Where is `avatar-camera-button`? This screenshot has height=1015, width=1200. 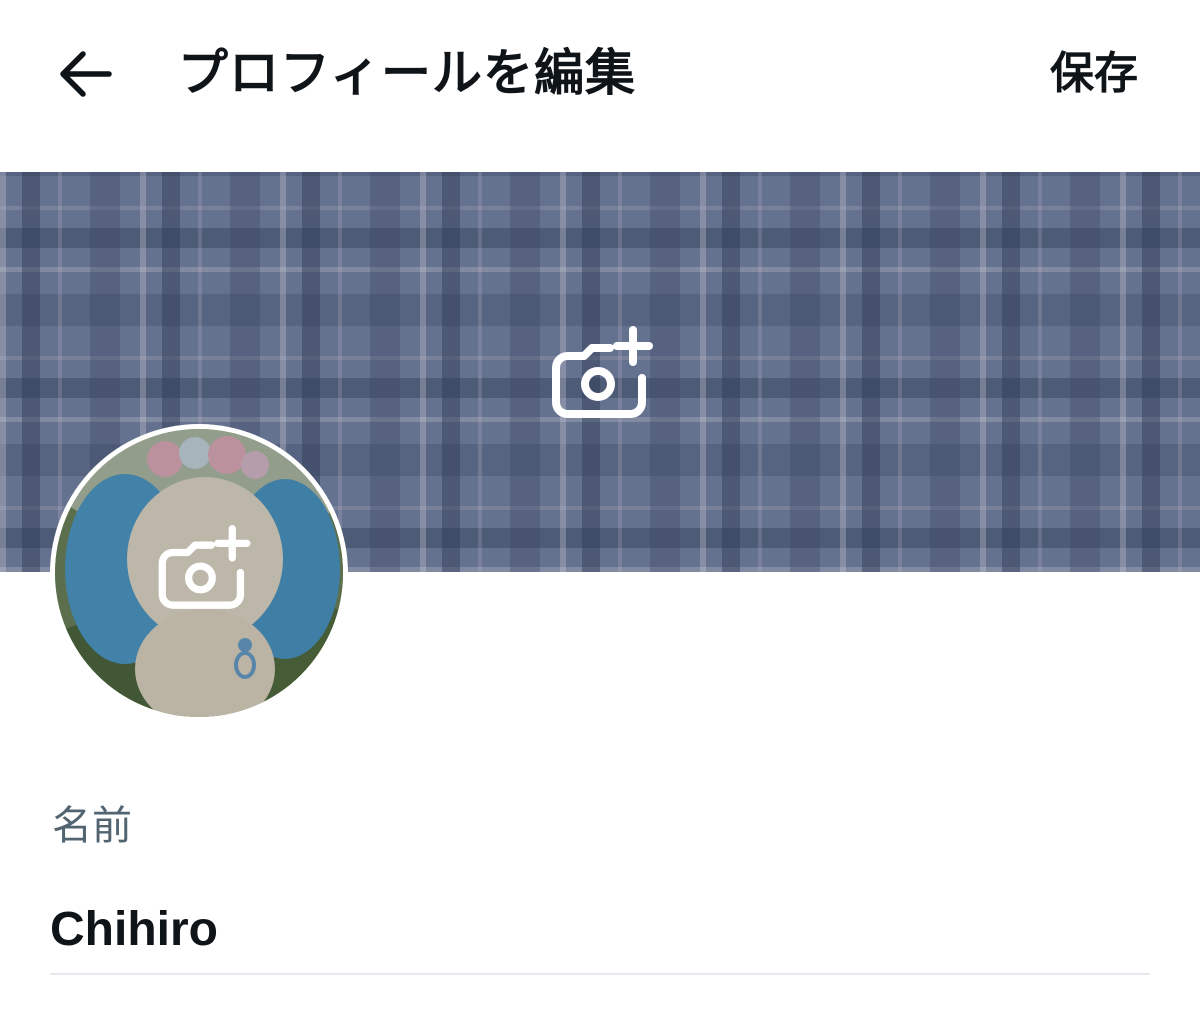
avatar-camera-button is located at coordinates (205, 567).